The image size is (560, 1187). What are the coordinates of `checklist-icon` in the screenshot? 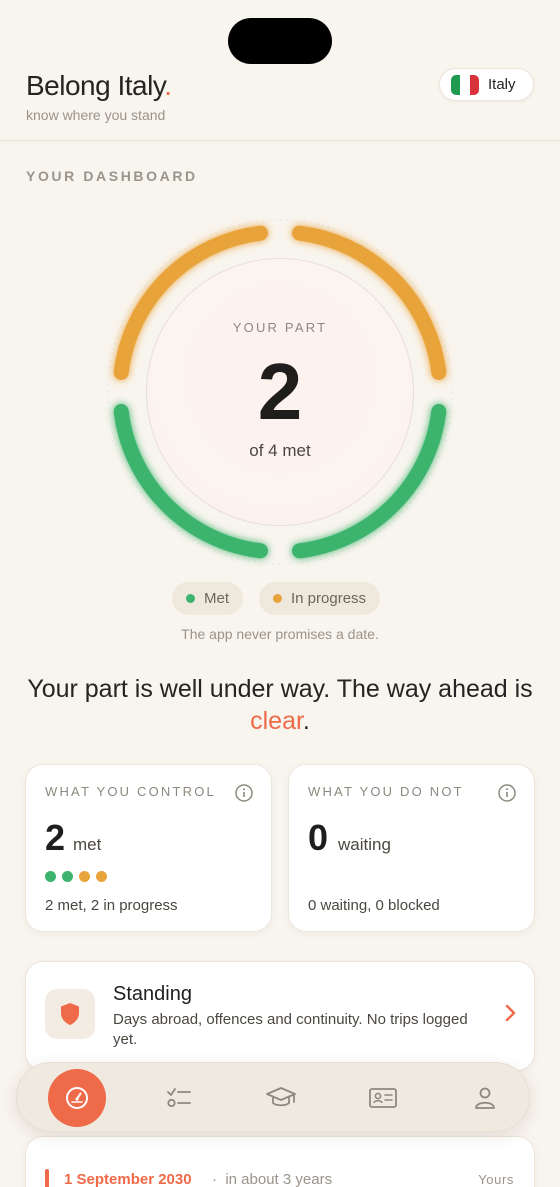 It's located at (179, 1098).